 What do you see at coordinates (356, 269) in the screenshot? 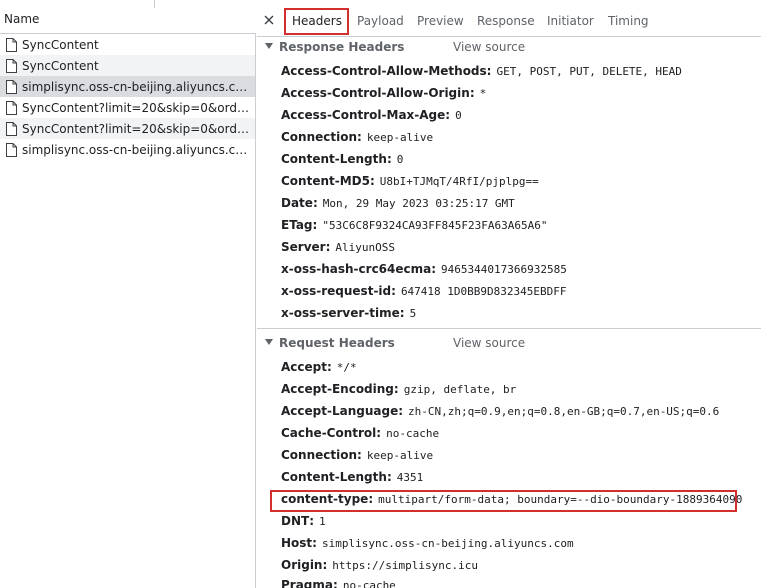
I see `header-name: x-oss-hash-crc64ecma` at bounding box center [356, 269].